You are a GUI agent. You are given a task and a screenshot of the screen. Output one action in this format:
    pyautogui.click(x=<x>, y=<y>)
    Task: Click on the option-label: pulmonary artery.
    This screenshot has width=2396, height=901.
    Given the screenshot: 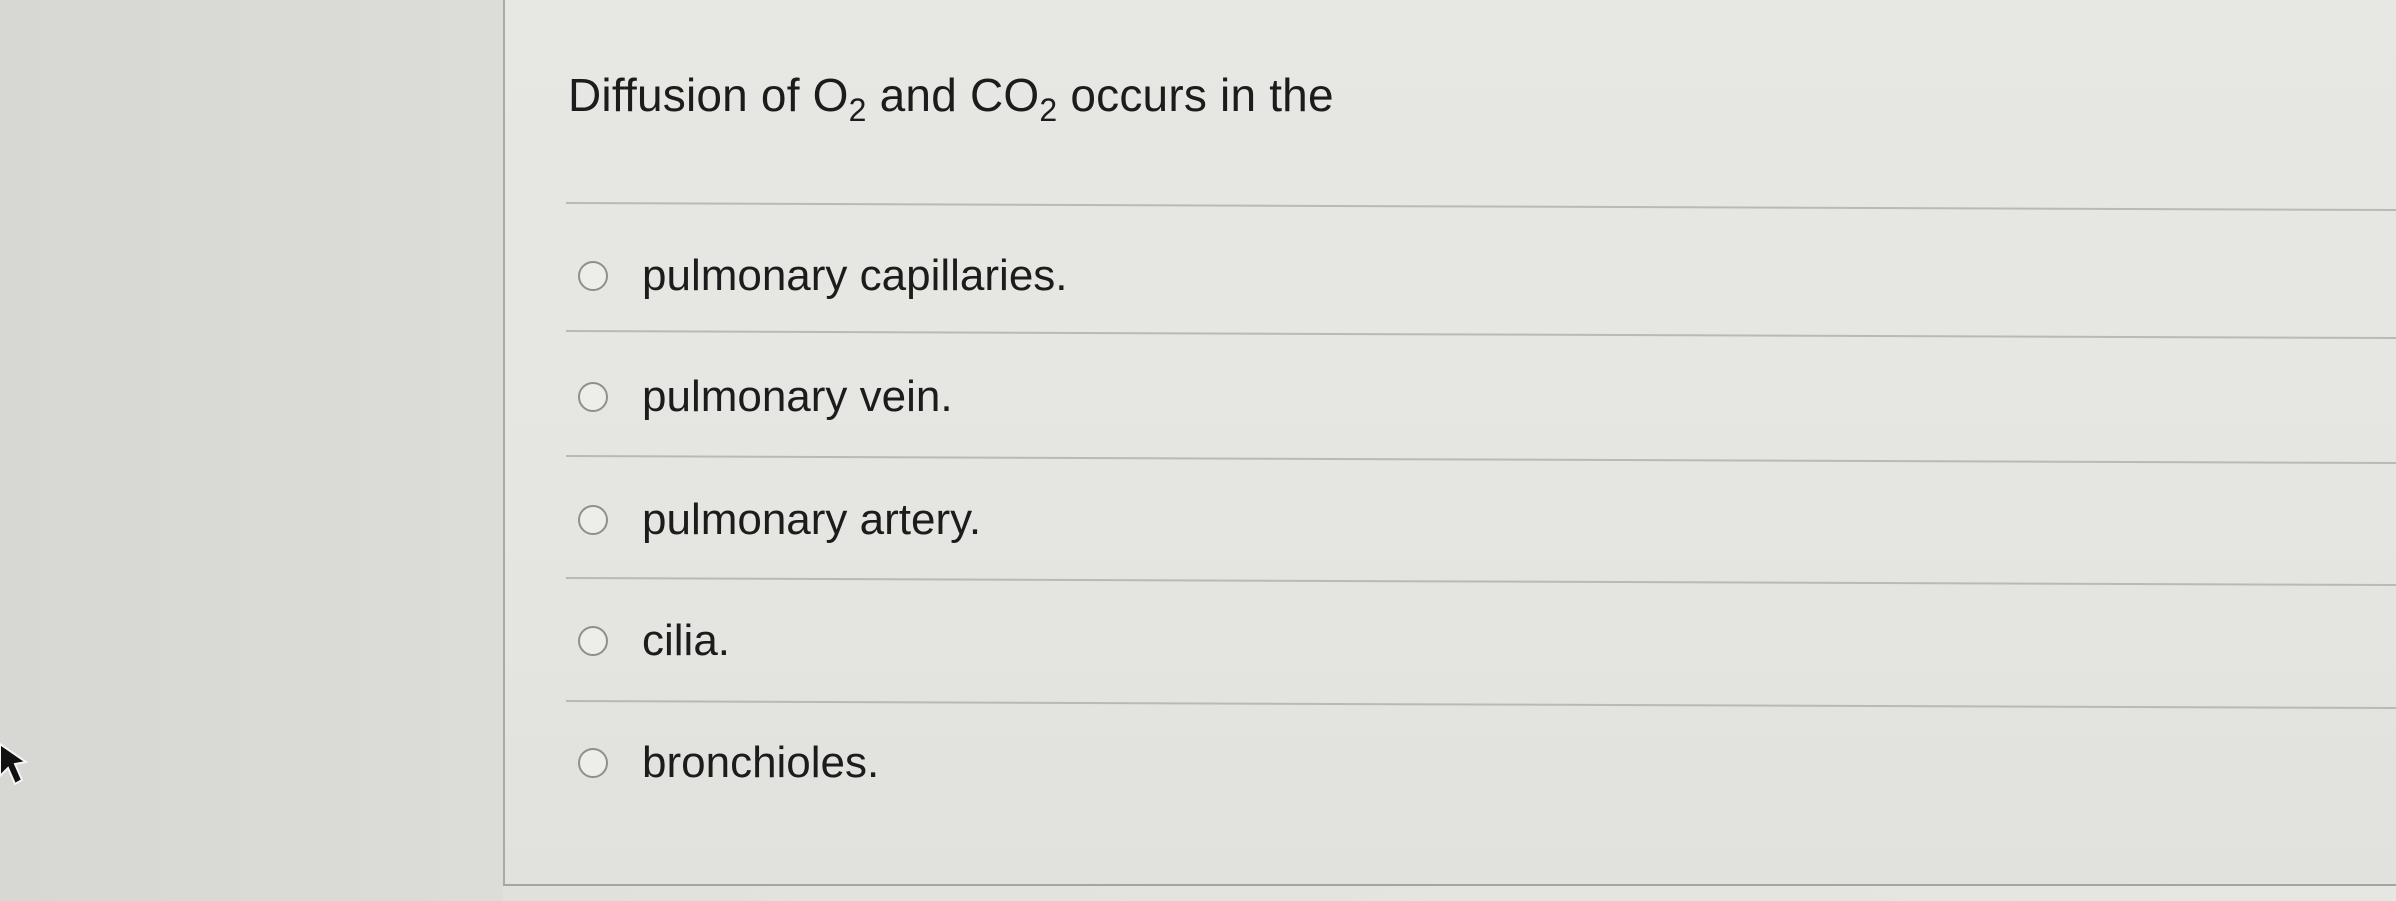 What is the action you would take?
    pyautogui.click(x=812, y=519)
    